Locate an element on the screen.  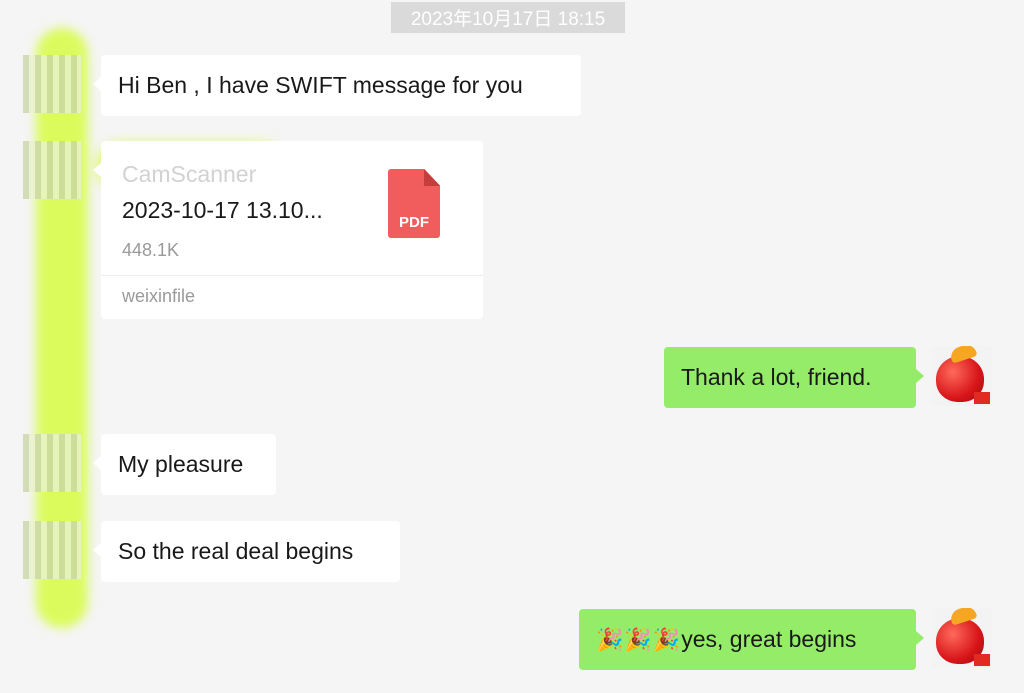
message-bubble-incoming: So the real deal begins is located at coordinates (246, 551).